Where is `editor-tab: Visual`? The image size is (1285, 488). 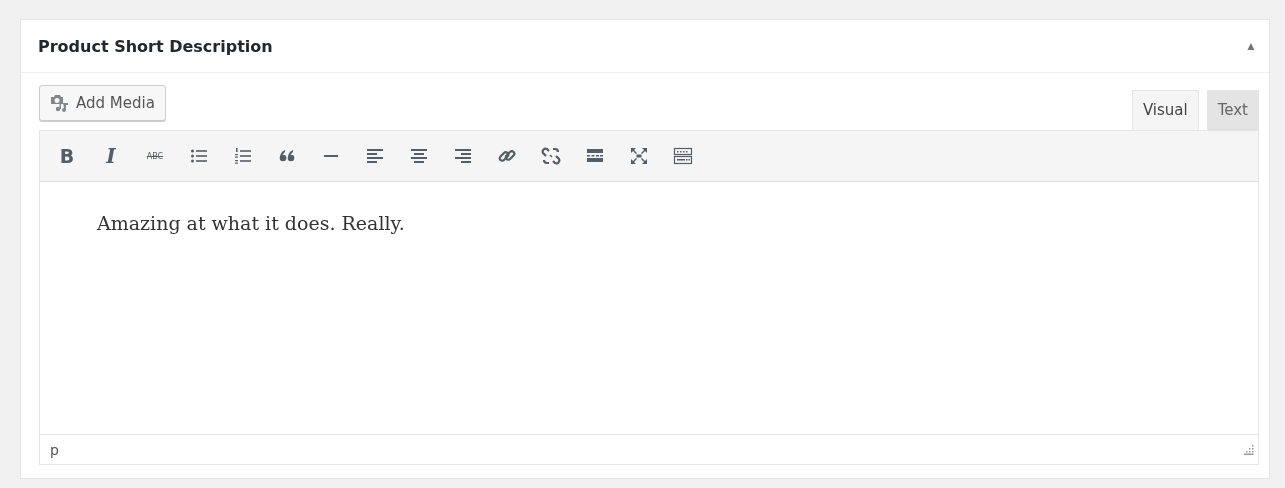 editor-tab: Visual is located at coordinates (1165, 110).